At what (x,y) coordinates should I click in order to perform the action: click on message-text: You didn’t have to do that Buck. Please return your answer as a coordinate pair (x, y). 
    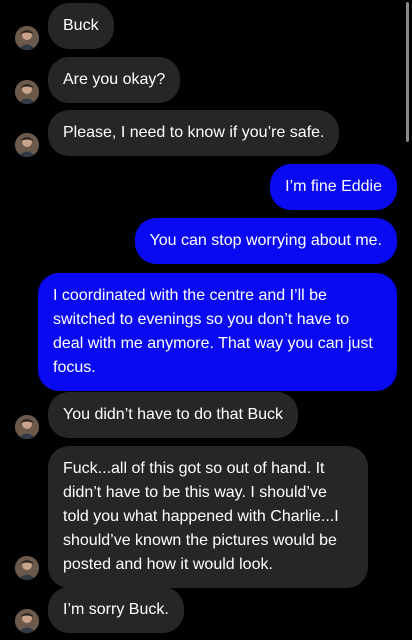
    Looking at the image, I should click on (173, 414).